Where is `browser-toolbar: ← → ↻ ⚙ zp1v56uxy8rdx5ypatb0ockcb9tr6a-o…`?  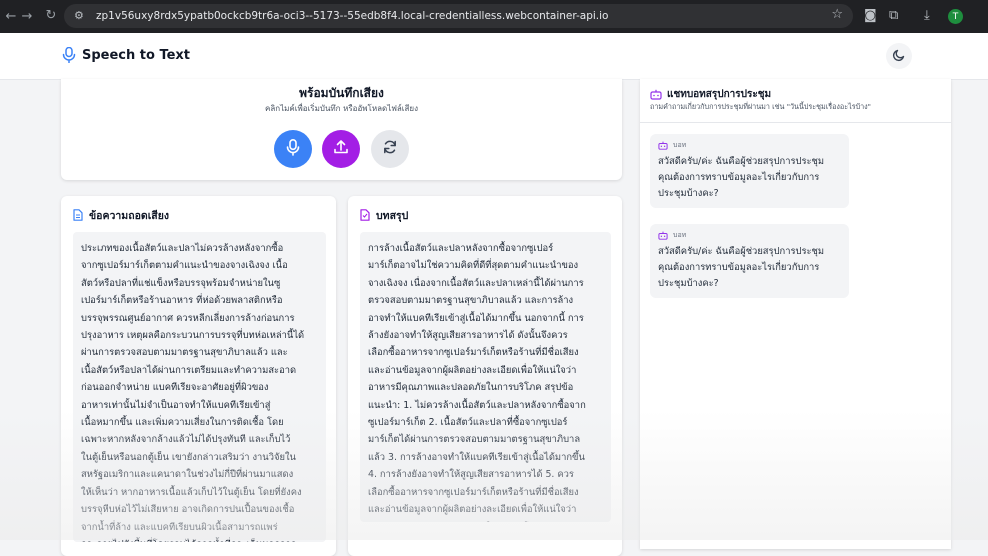
browser-toolbar: ← → ↻ ⚙ zp1v56uxy8rdx5ypatb0ockcb9tr6a-o… is located at coordinates (494, 16).